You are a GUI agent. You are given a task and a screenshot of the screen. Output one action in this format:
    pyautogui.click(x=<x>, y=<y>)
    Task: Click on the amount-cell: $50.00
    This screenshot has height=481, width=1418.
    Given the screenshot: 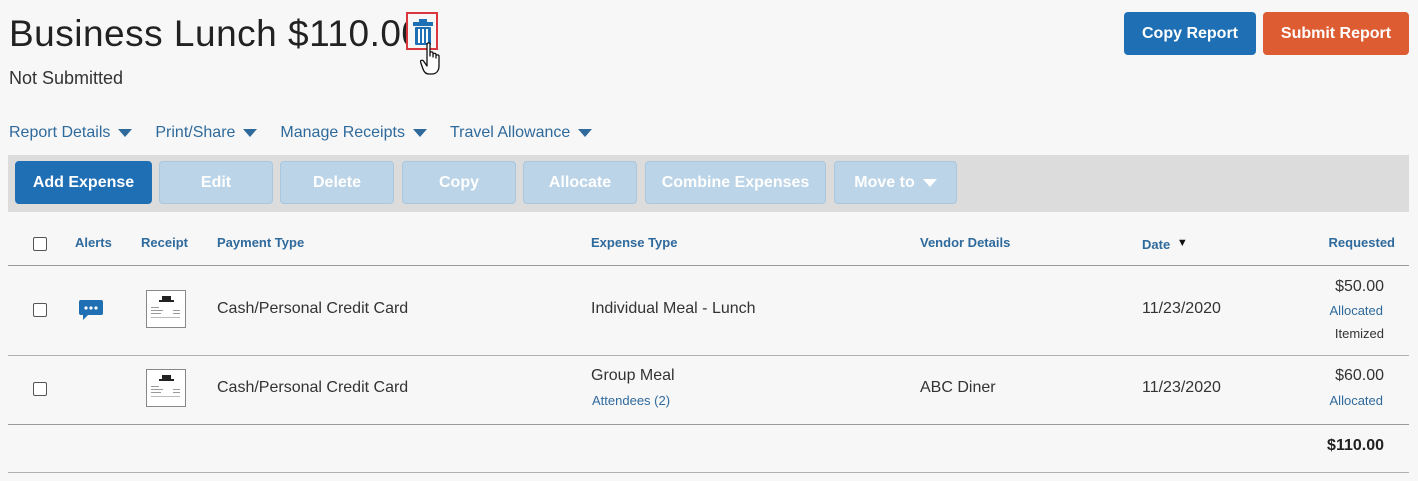 What is the action you would take?
    pyautogui.click(x=1359, y=286)
    